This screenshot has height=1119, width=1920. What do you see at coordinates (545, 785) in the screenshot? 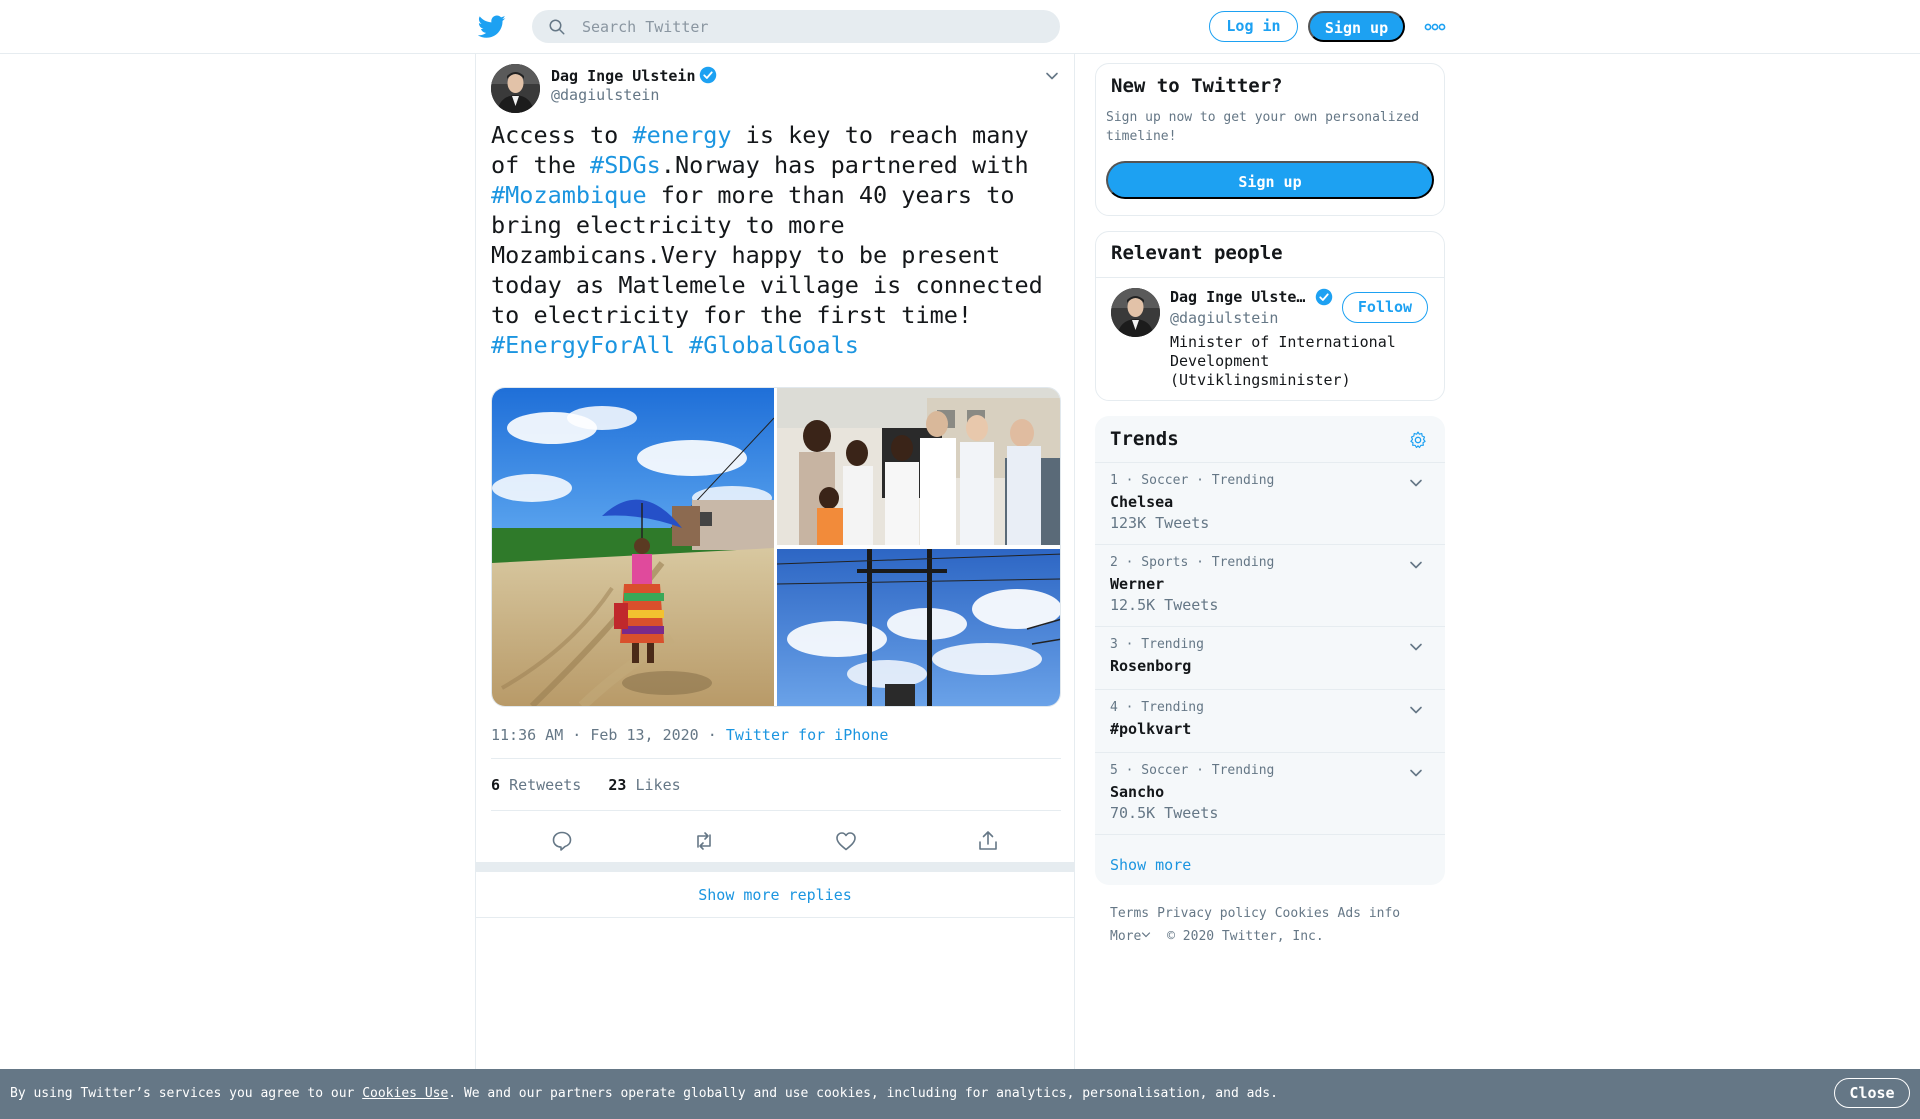
I see `retweets-label: Retweets` at bounding box center [545, 785].